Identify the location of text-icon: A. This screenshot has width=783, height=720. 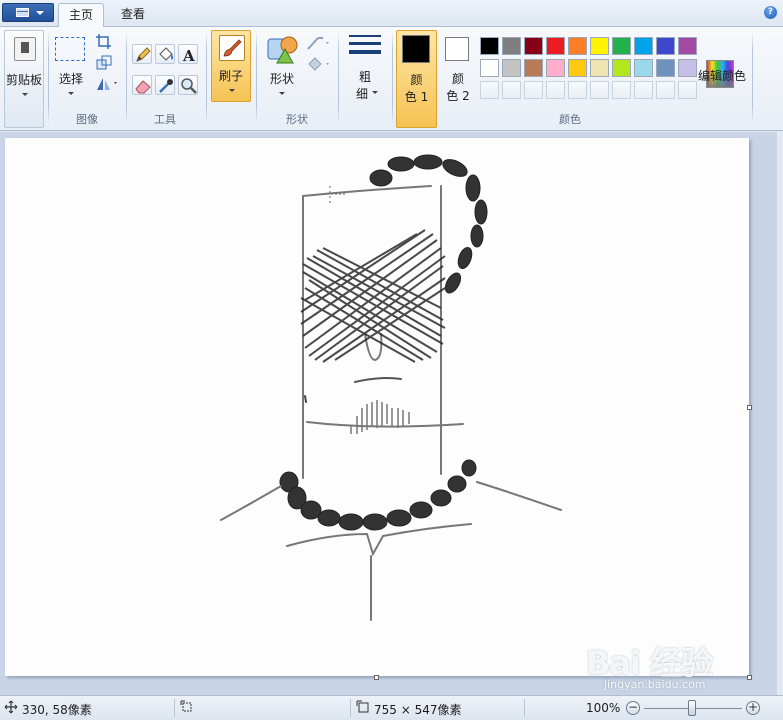
(188, 56).